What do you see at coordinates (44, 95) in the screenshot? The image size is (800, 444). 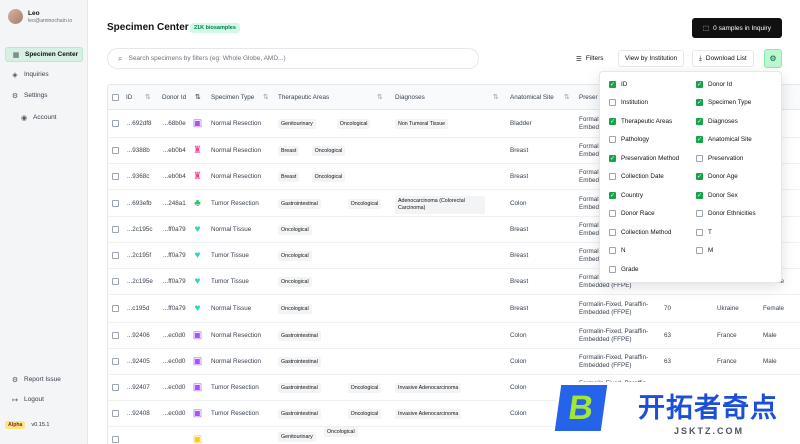 I see `sidebar-item-settings: ⚙ Settings` at bounding box center [44, 95].